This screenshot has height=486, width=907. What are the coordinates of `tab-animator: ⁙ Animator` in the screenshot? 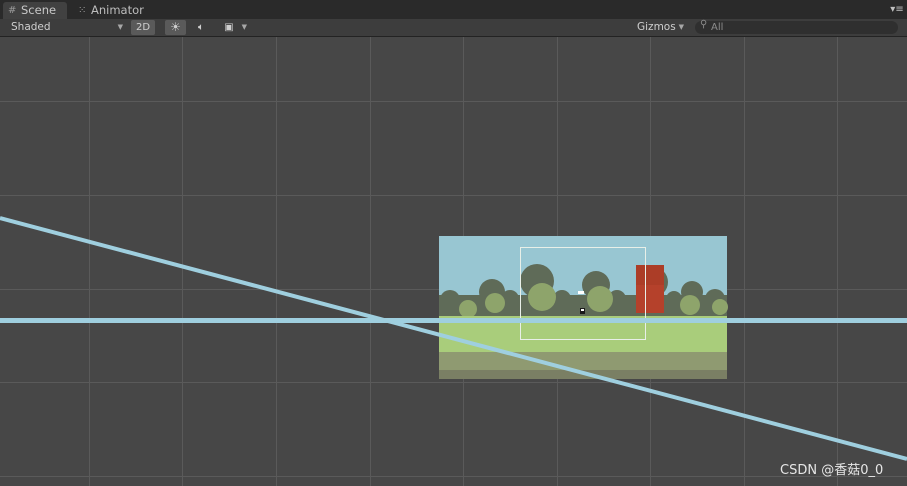 It's located at (113, 10).